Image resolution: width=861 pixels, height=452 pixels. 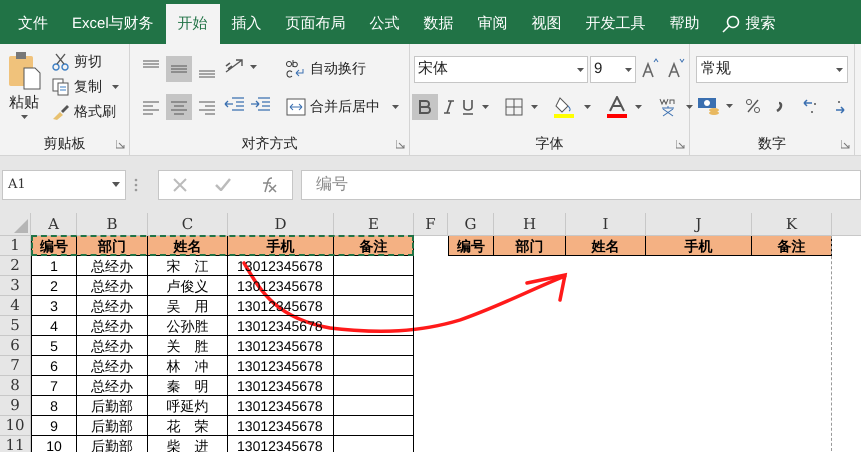 I want to click on borders-icon, so click(x=514, y=107).